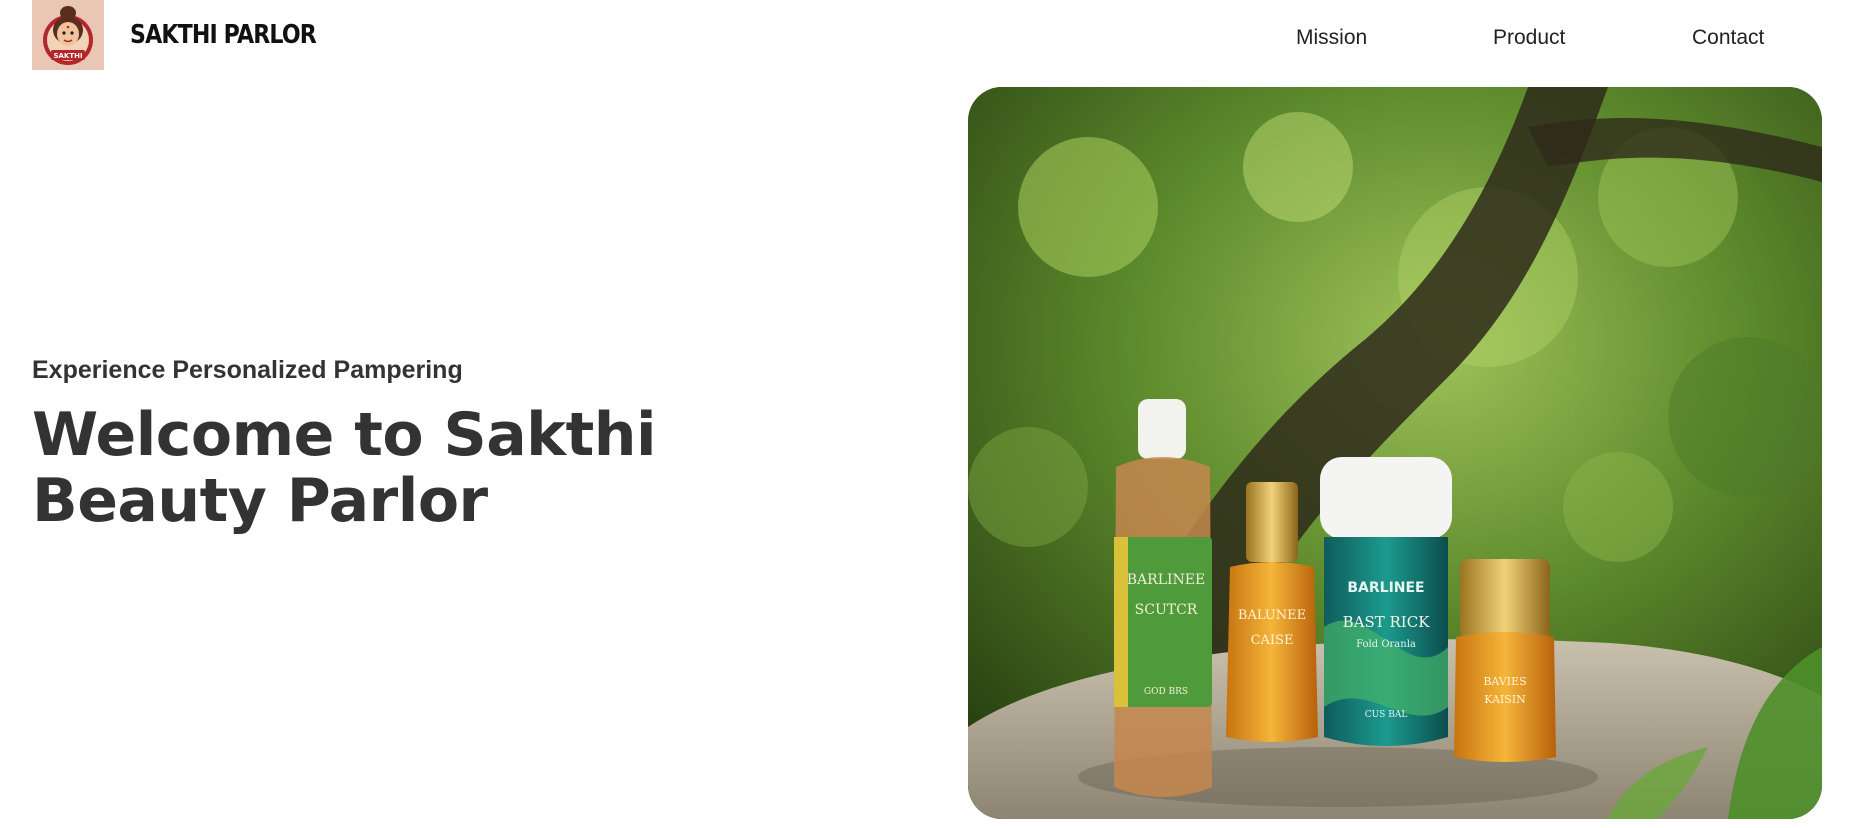 Image resolution: width=1866 pixels, height=828 pixels. I want to click on svg-text: BALUNEE, so click(1272, 615).